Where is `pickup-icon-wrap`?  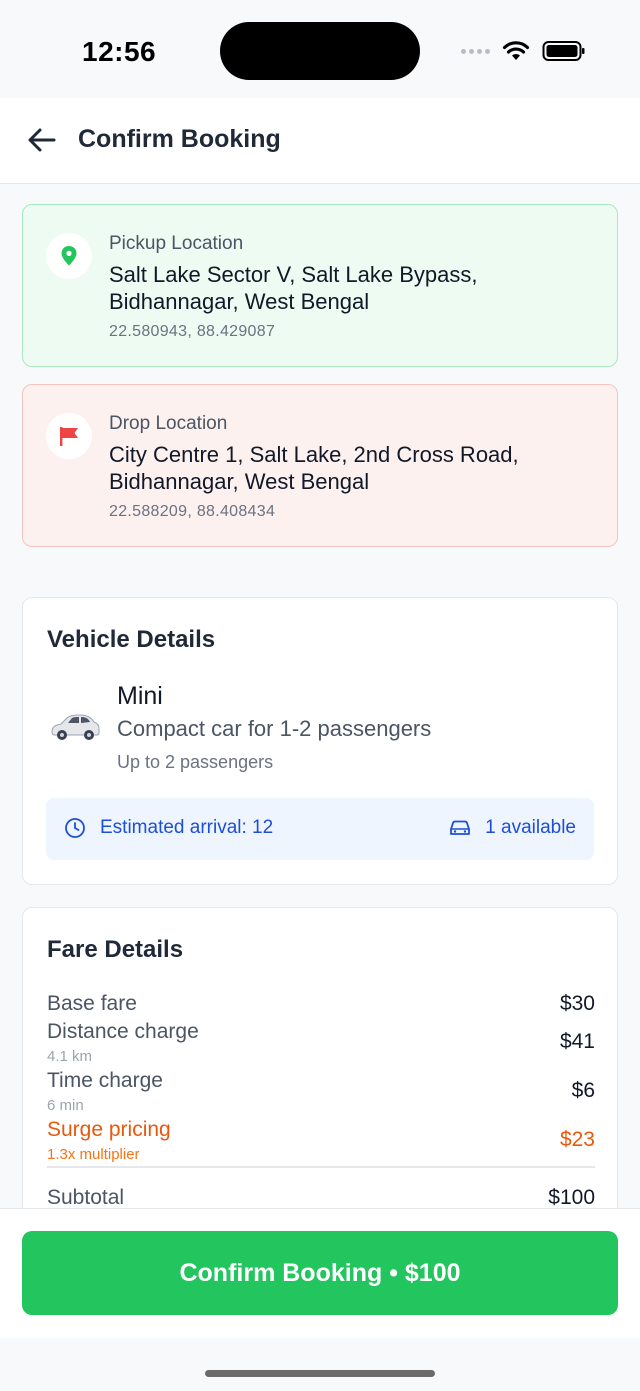
pickup-icon-wrap is located at coordinates (69, 256).